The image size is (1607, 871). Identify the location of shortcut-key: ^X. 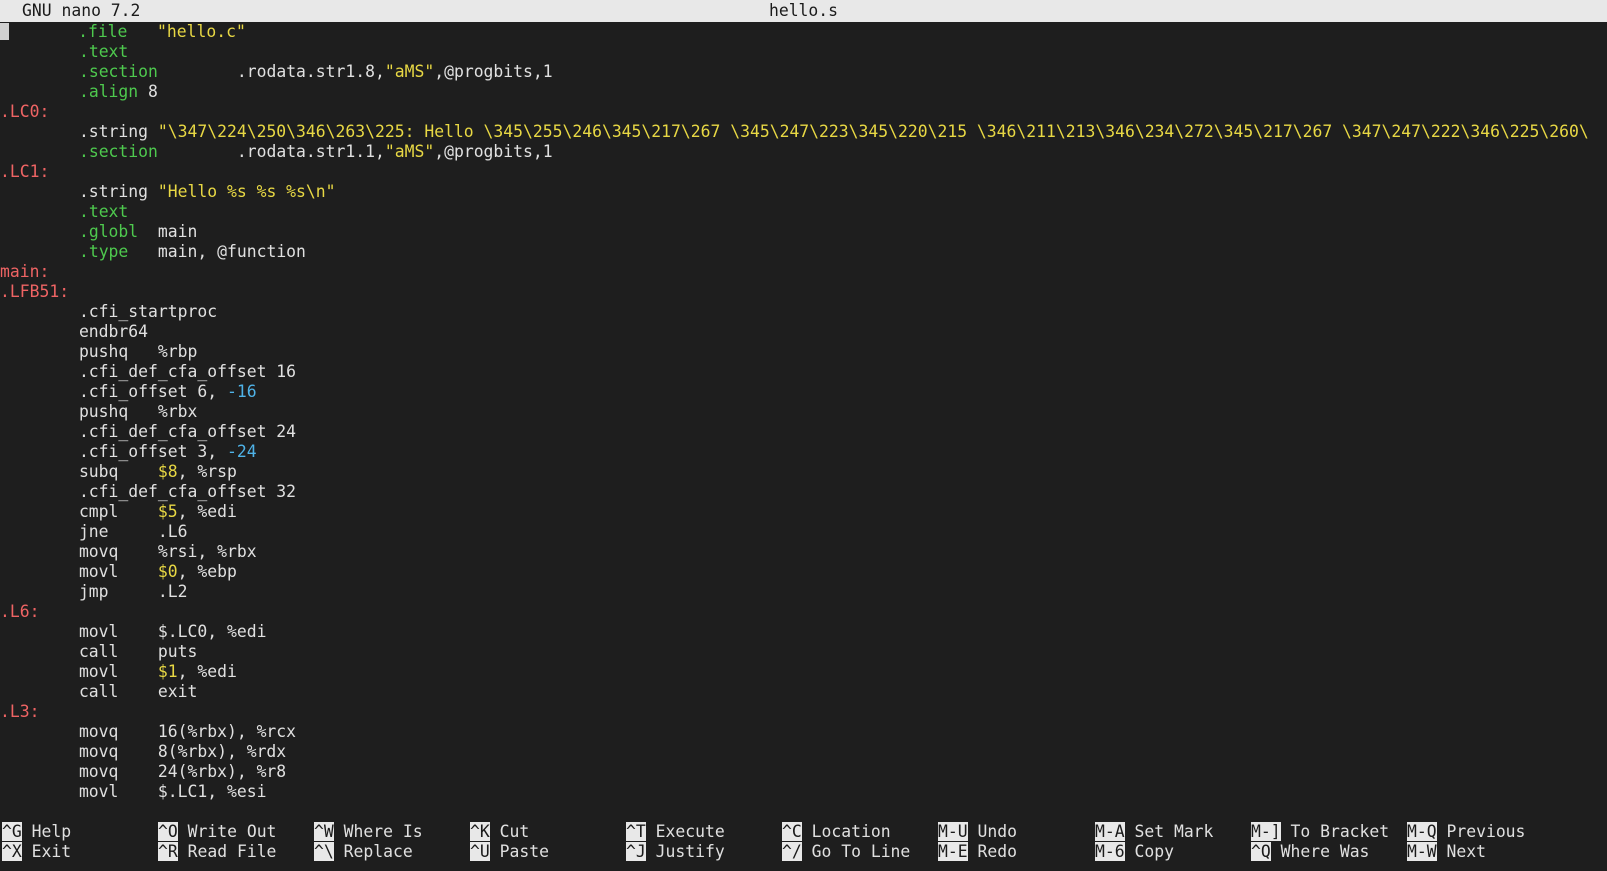
(12, 851).